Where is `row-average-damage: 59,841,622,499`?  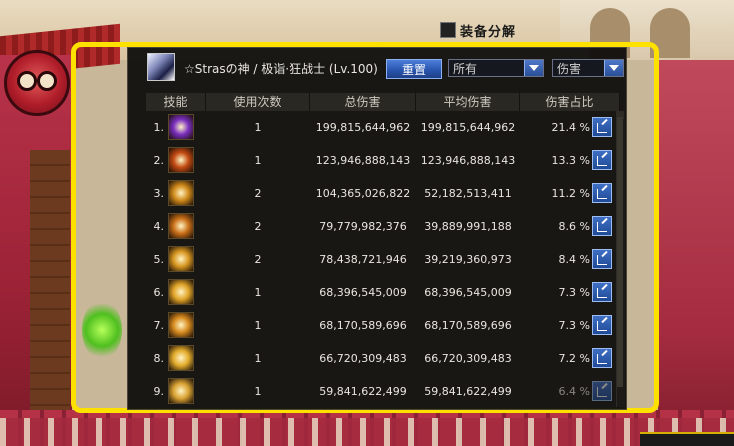 row-average-damage: 59,841,622,499 is located at coordinates (468, 391).